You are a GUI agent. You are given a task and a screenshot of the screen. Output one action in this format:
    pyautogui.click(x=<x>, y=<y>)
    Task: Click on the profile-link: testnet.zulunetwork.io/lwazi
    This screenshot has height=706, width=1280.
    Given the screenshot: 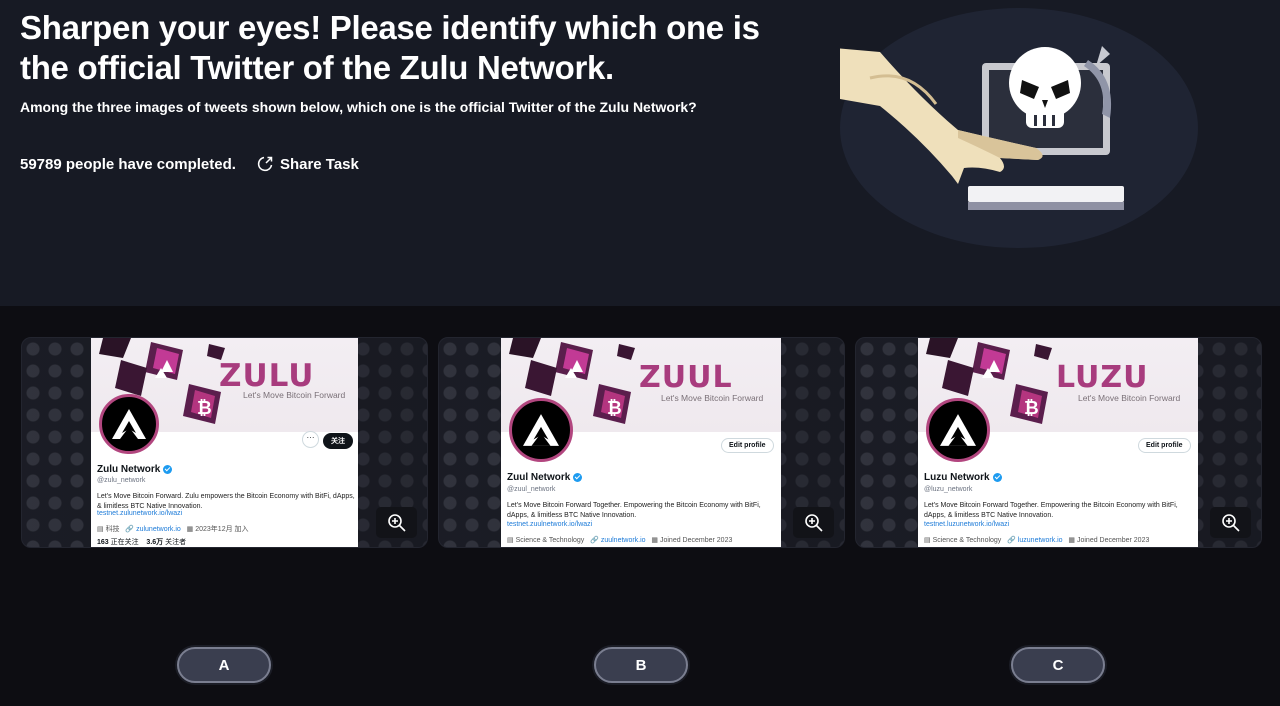 What is the action you would take?
    pyautogui.click(x=140, y=513)
    